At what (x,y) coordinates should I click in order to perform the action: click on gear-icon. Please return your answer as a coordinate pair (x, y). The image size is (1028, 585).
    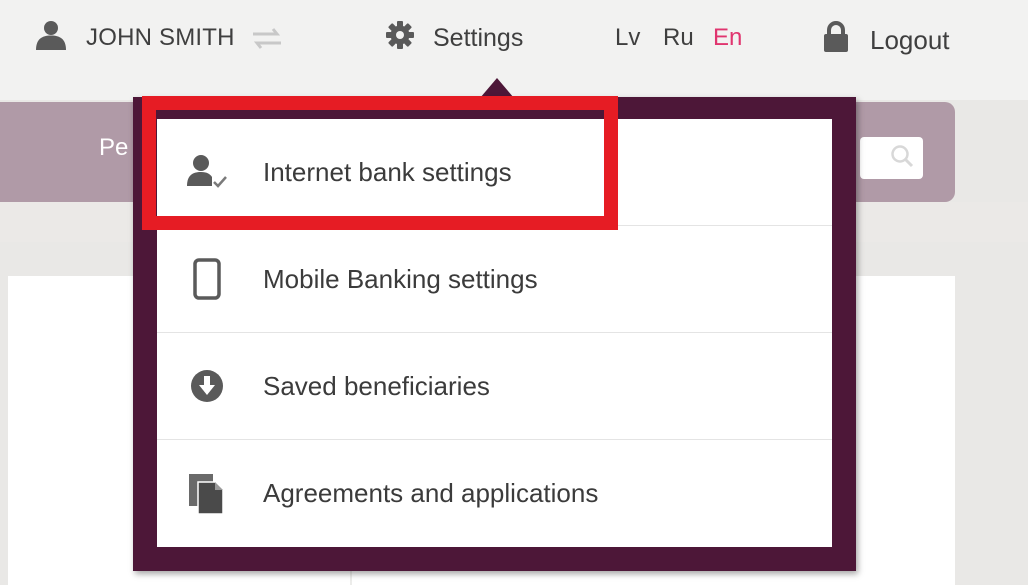
    Looking at the image, I should click on (400, 38).